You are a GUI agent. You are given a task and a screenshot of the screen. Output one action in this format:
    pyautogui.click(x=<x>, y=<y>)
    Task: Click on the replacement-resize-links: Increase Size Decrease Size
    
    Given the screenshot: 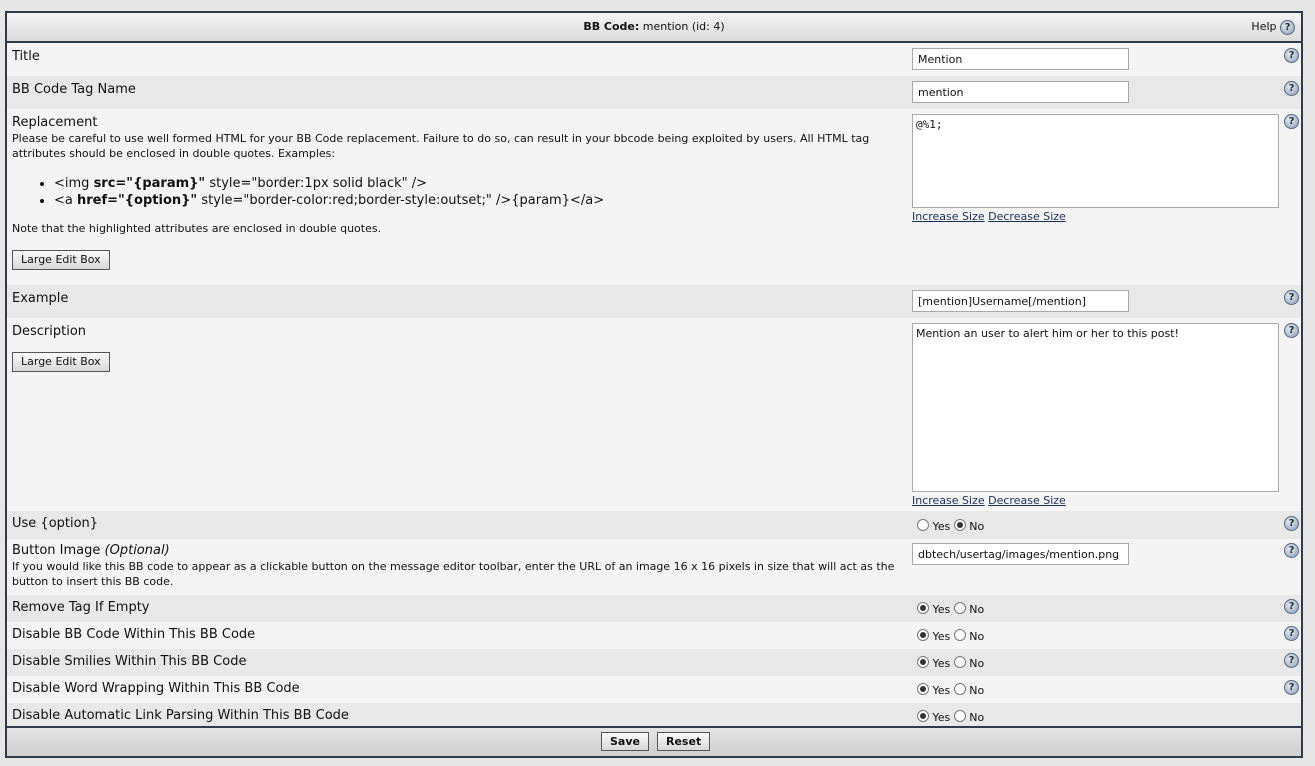 What is the action you would take?
    pyautogui.click(x=989, y=216)
    